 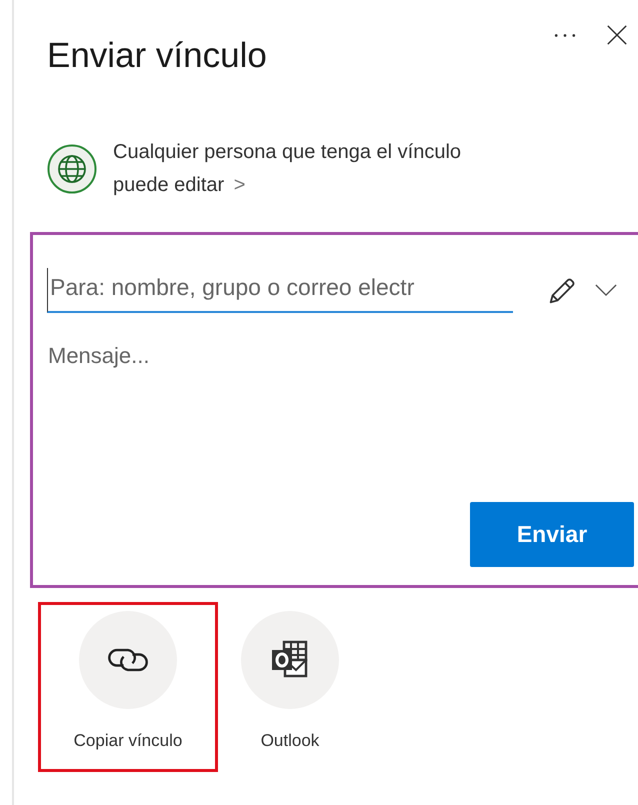 What do you see at coordinates (280, 290) in the screenshot?
I see `recipient-field: Para: nombre, grupo o correo electr` at bounding box center [280, 290].